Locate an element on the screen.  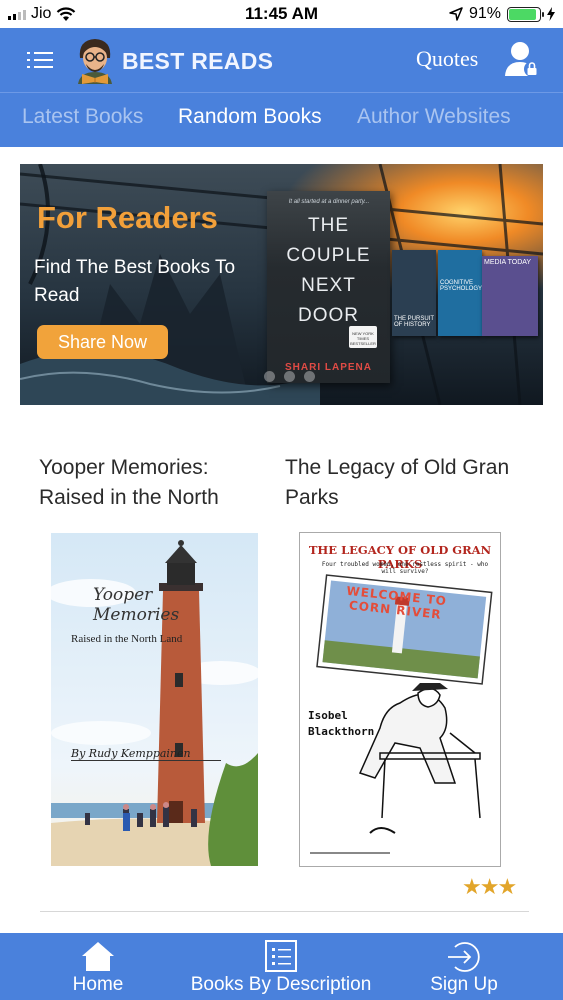
location-arrow-icon is located at coordinates (456, 14).